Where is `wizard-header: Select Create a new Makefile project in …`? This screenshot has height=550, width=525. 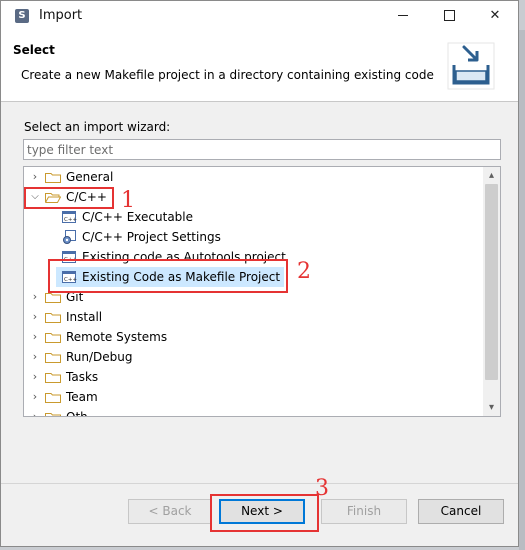
wizard-header: Select Create a new Makefile project in … is located at coordinates (259, 66).